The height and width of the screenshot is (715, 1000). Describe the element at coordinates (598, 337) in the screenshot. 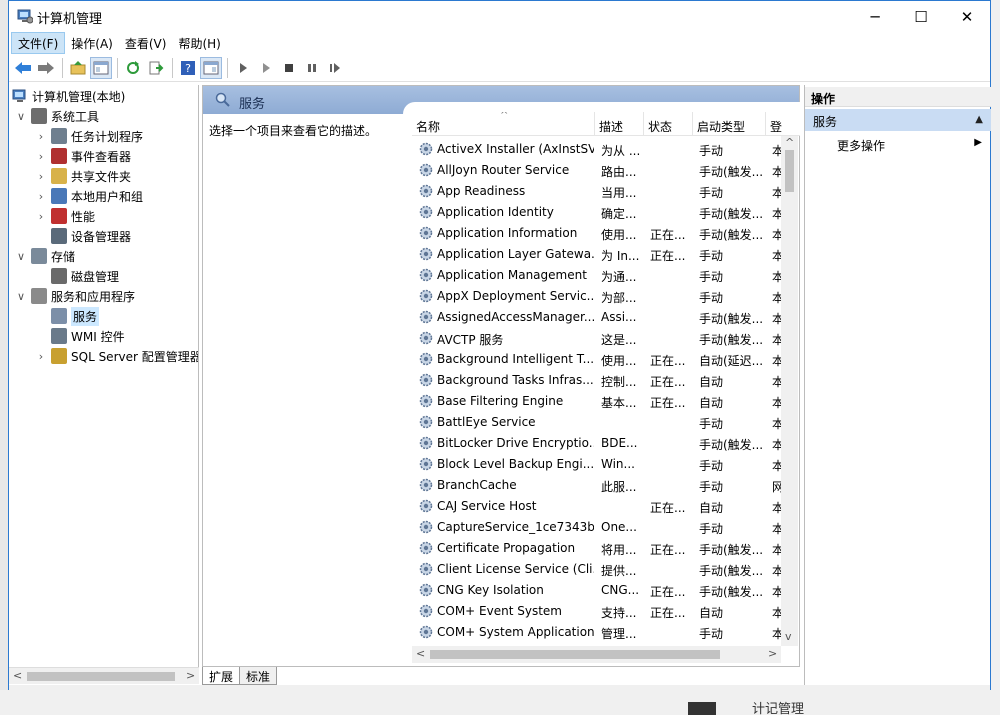

I see `table-row: AVCTP 服务 这是... 手动(触发... 本` at that location.